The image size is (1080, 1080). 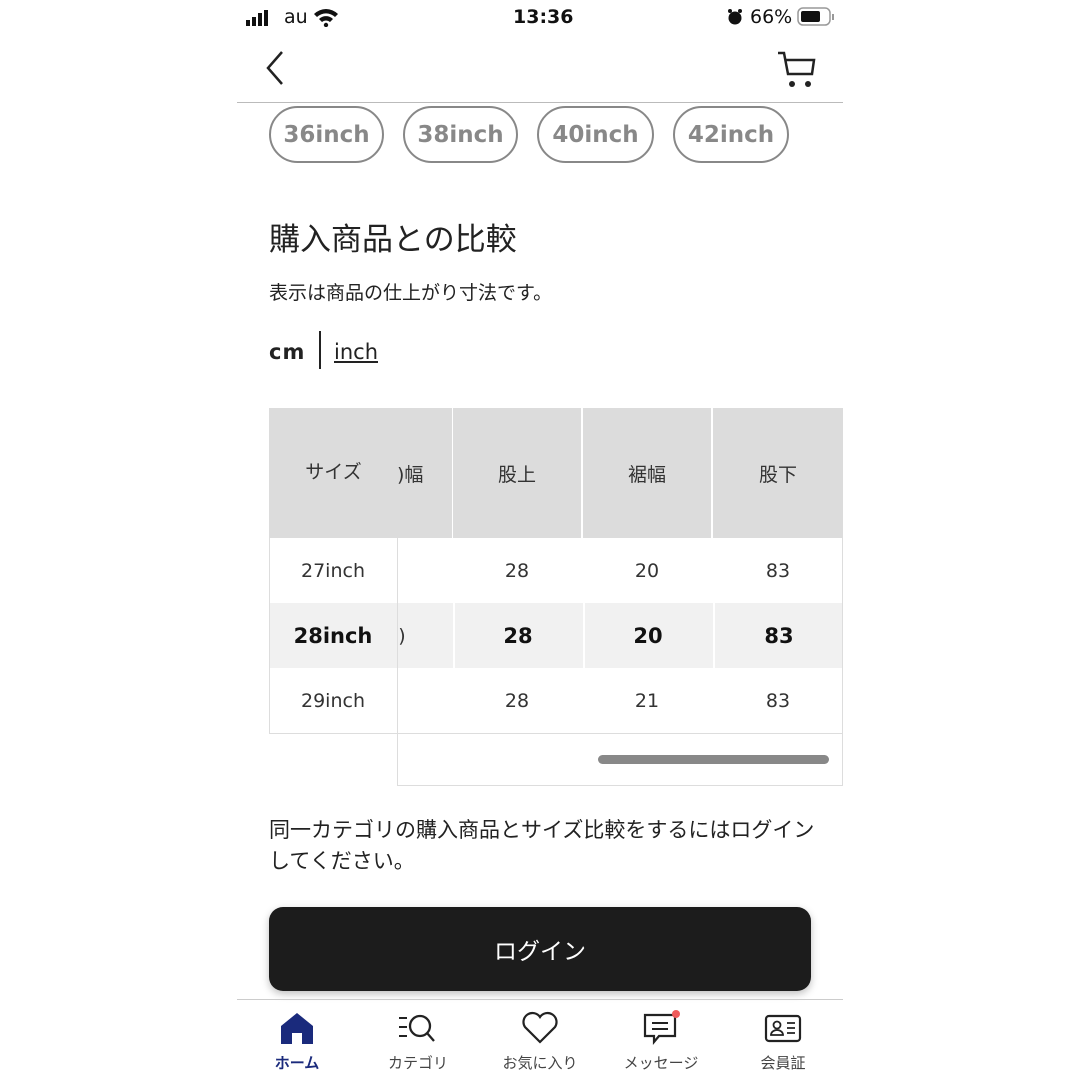 What do you see at coordinates (540, 949) in the screenshot?
I see `login-button: ログイン` at bounding box center [540, 949].